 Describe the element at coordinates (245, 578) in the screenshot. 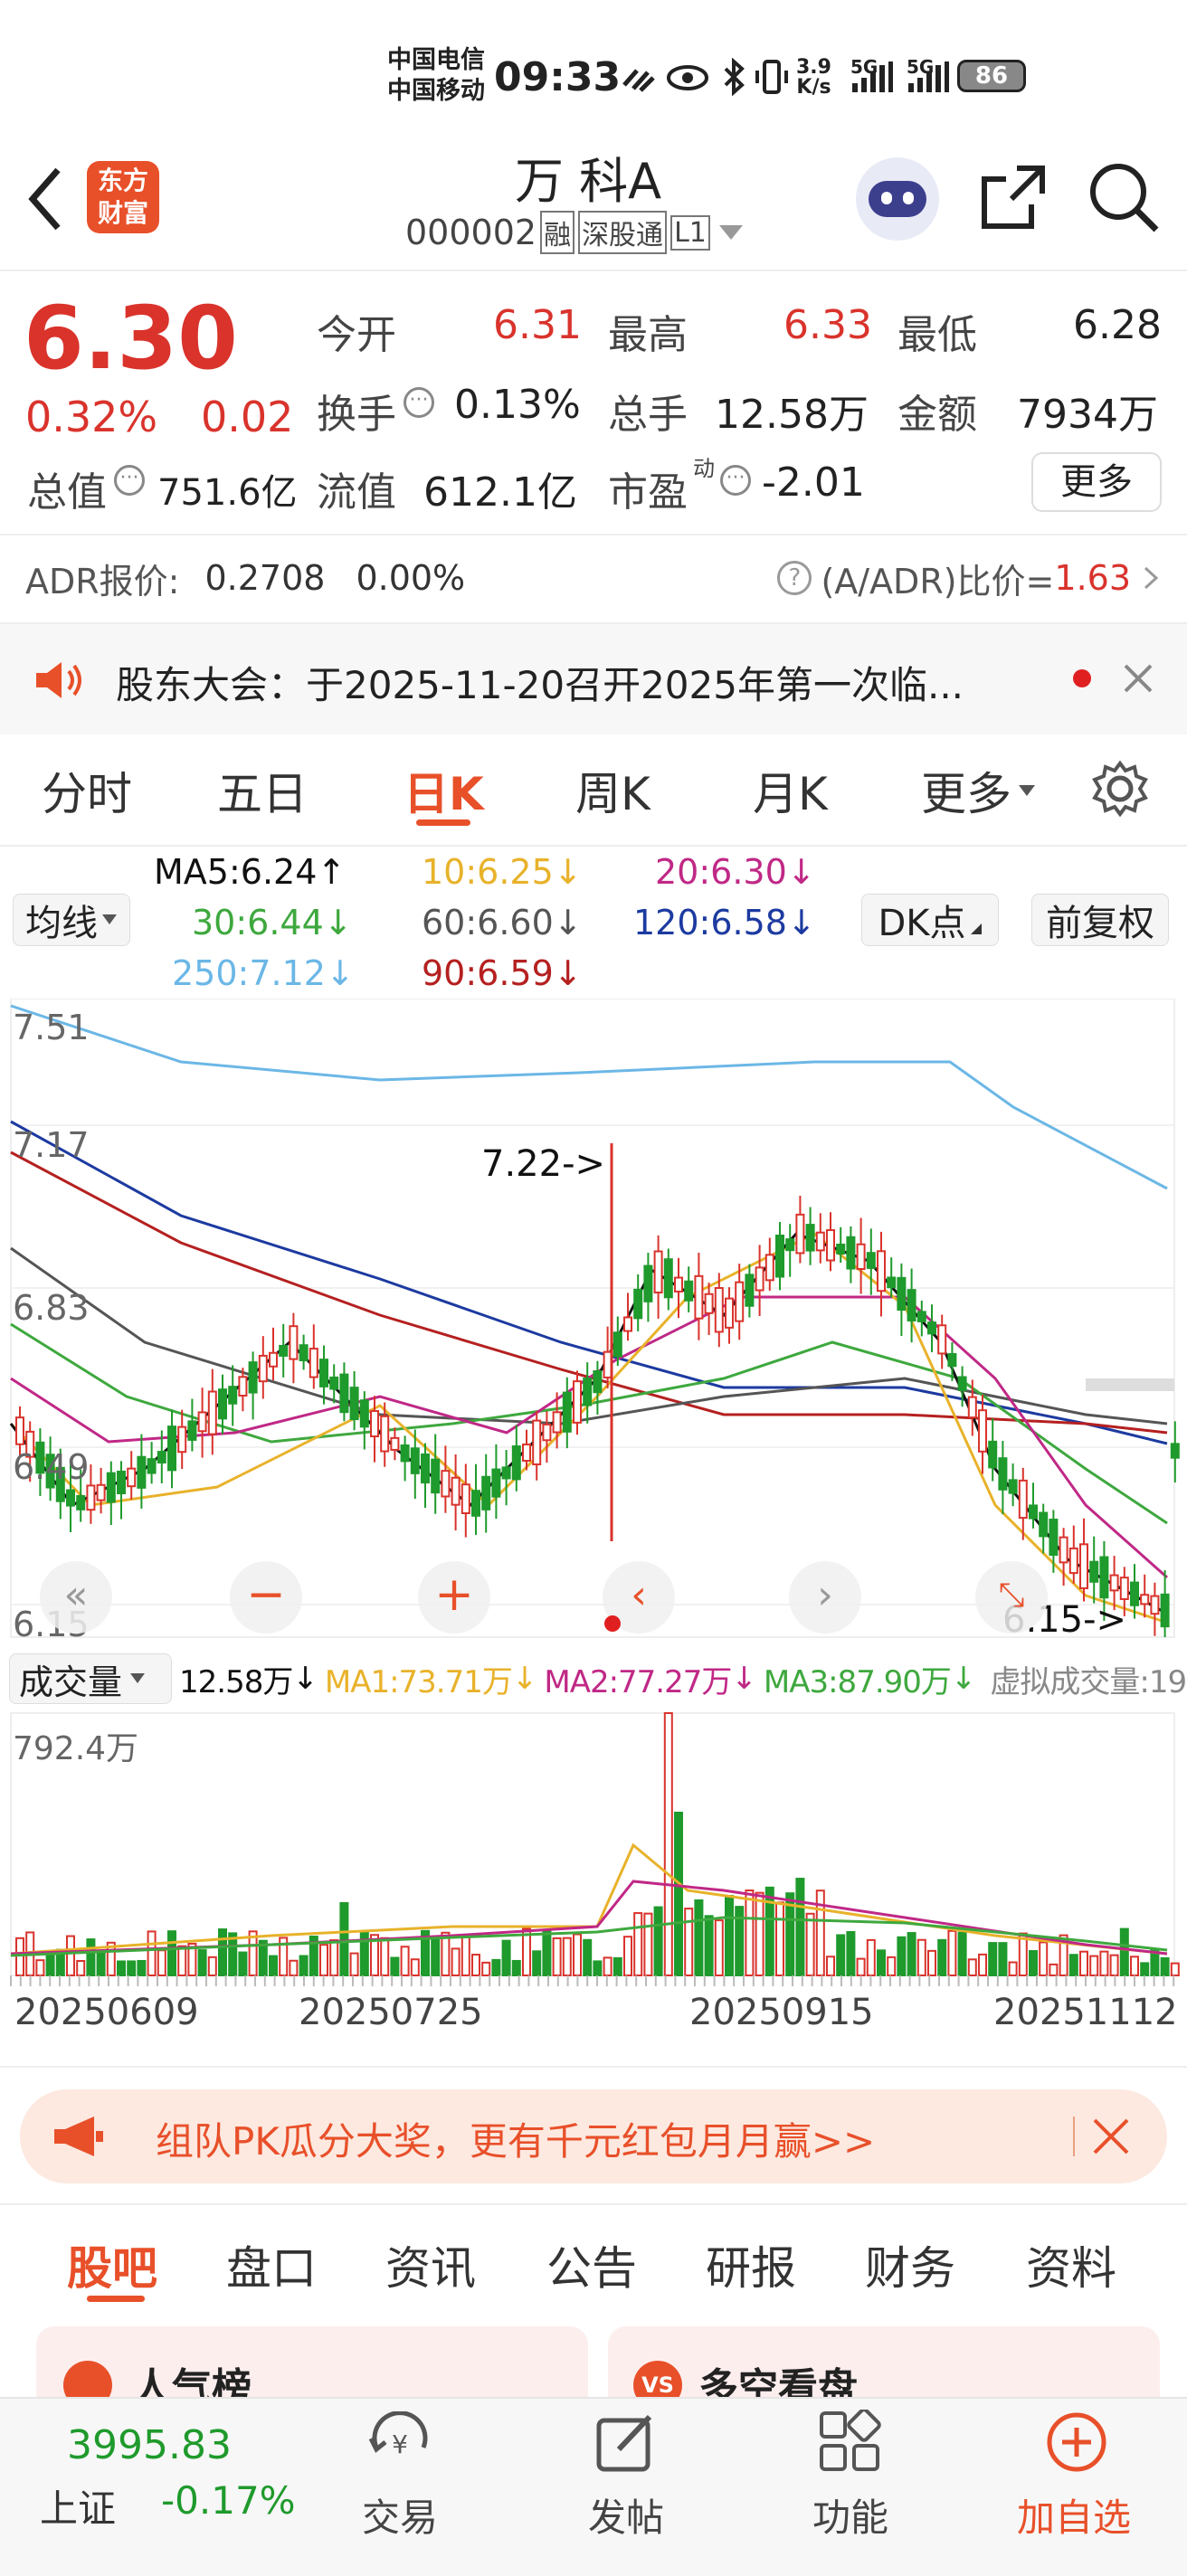

I see `adr-row: ADR报价: 0.2708 0.00%` at that location.